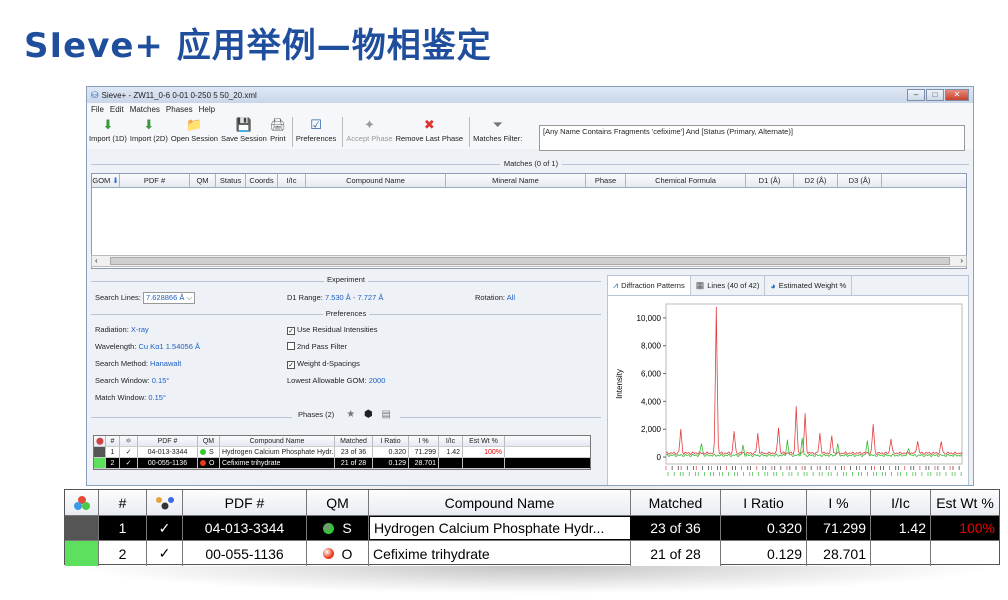 The width and height of the screenshot is (1008, 600). Describe the element at coordinates (430, 130) in the screenshot. I see `remove-button: ✖ Remove Last Phase` at that location.